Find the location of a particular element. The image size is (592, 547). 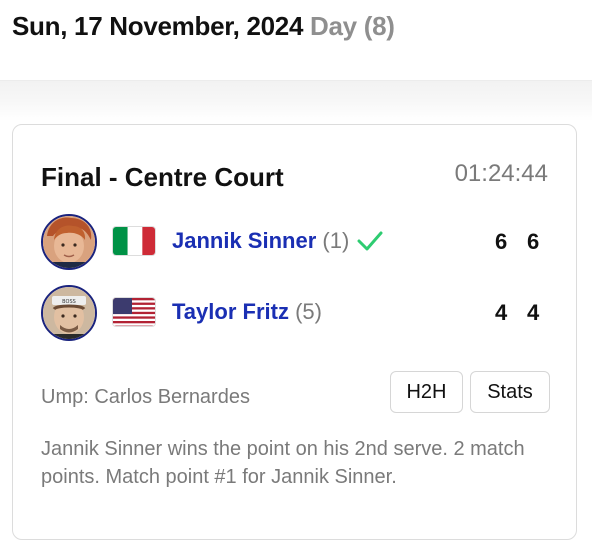

day-label: Day (8) is located at coordinates (352, 26).